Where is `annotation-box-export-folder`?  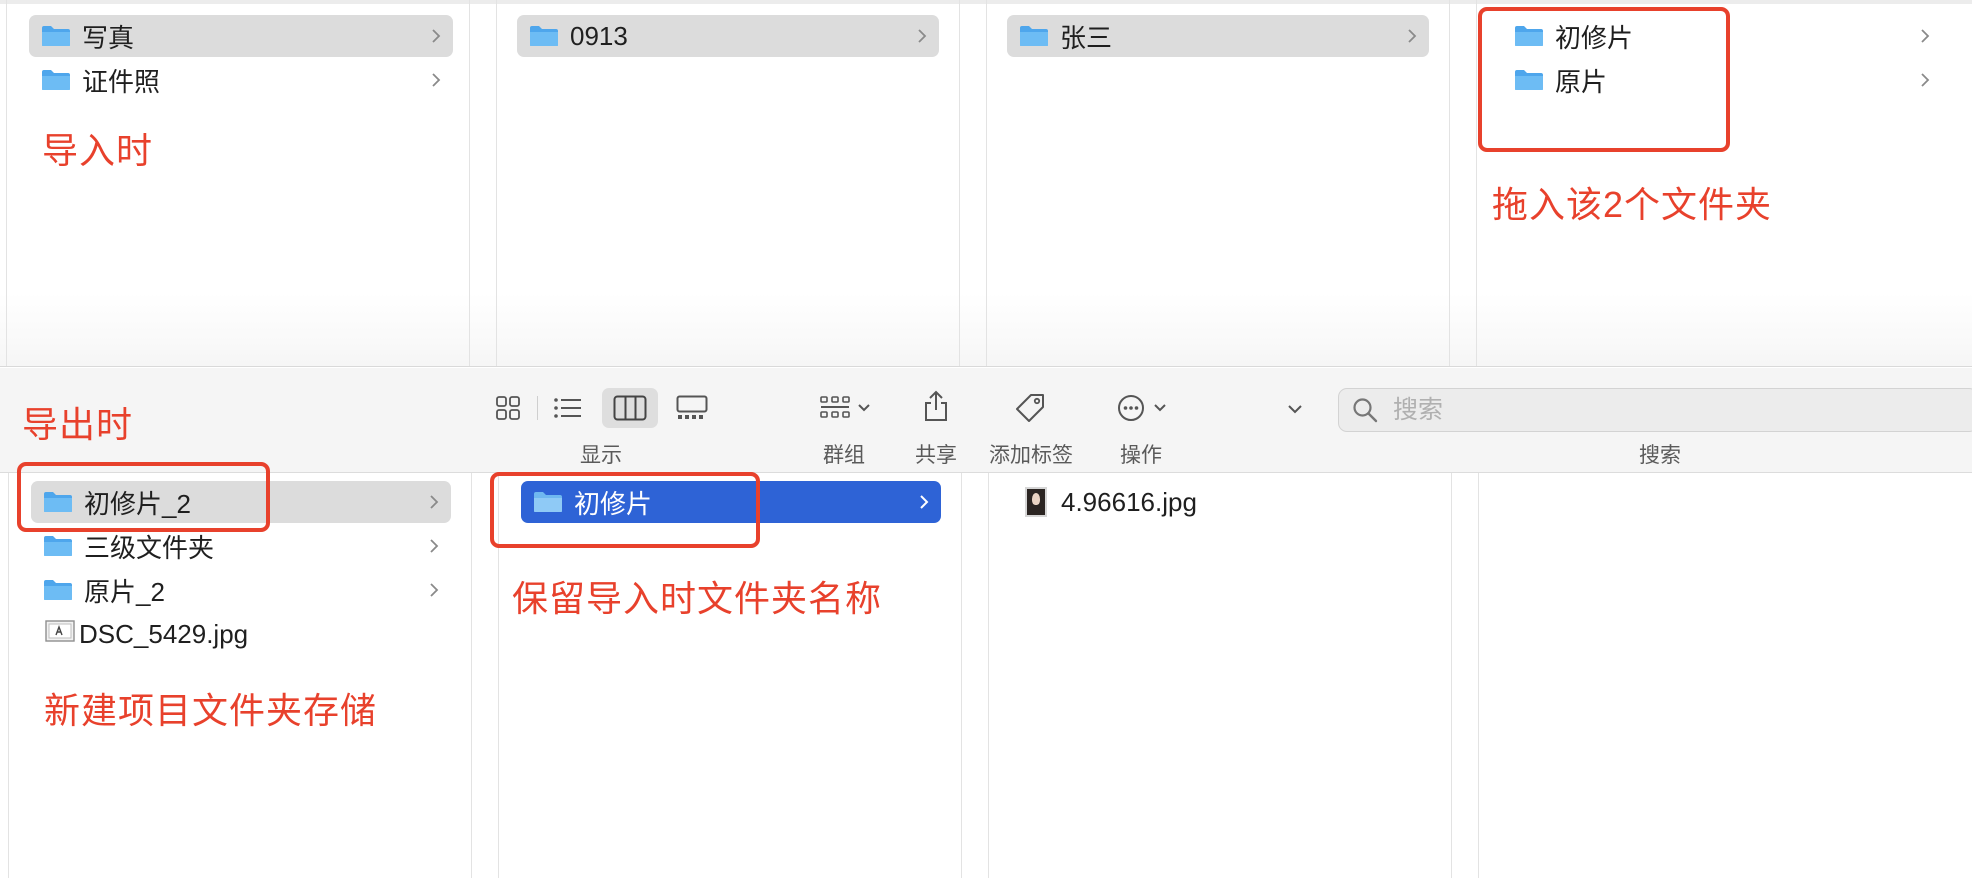
annotation-box-export-folder is located at coordinates (143, 497).